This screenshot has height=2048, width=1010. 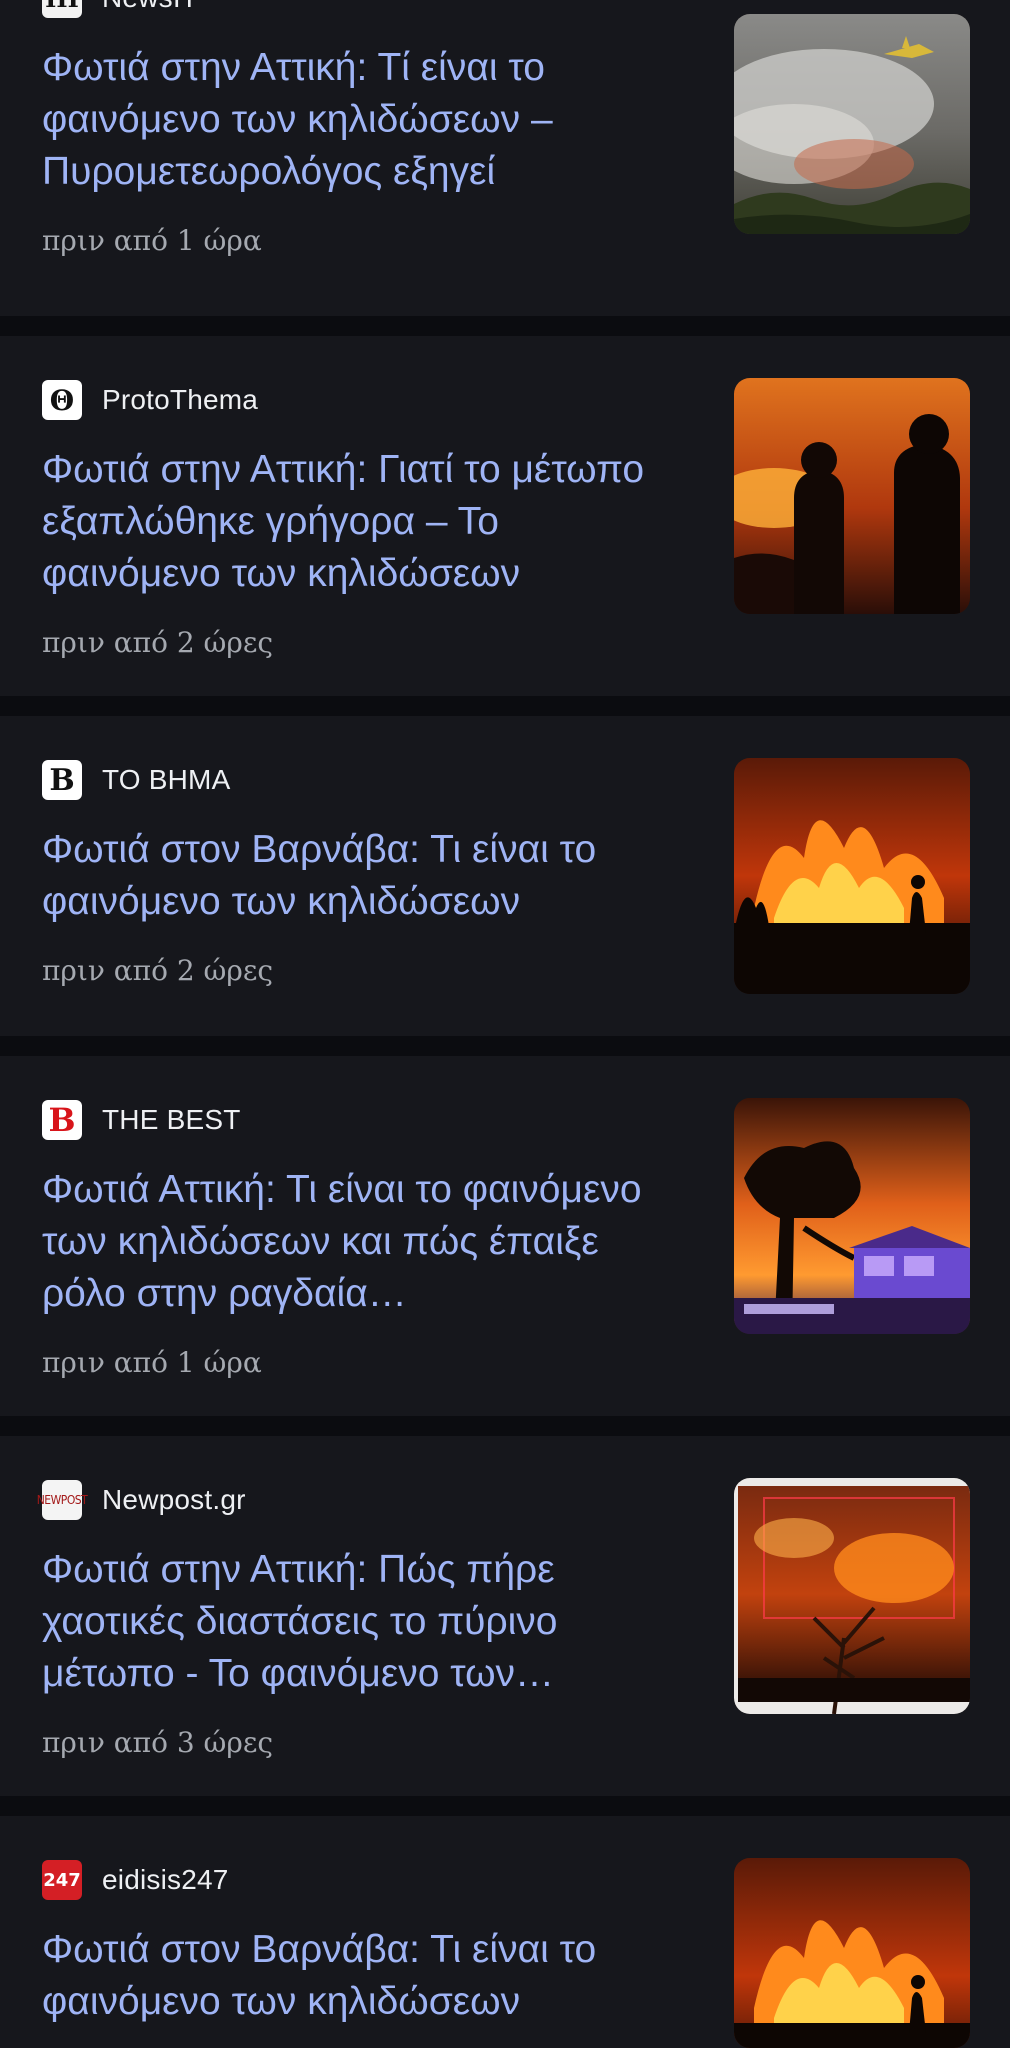 I want to click on newsit-logo-icon: III, so click(x=62, y=9).